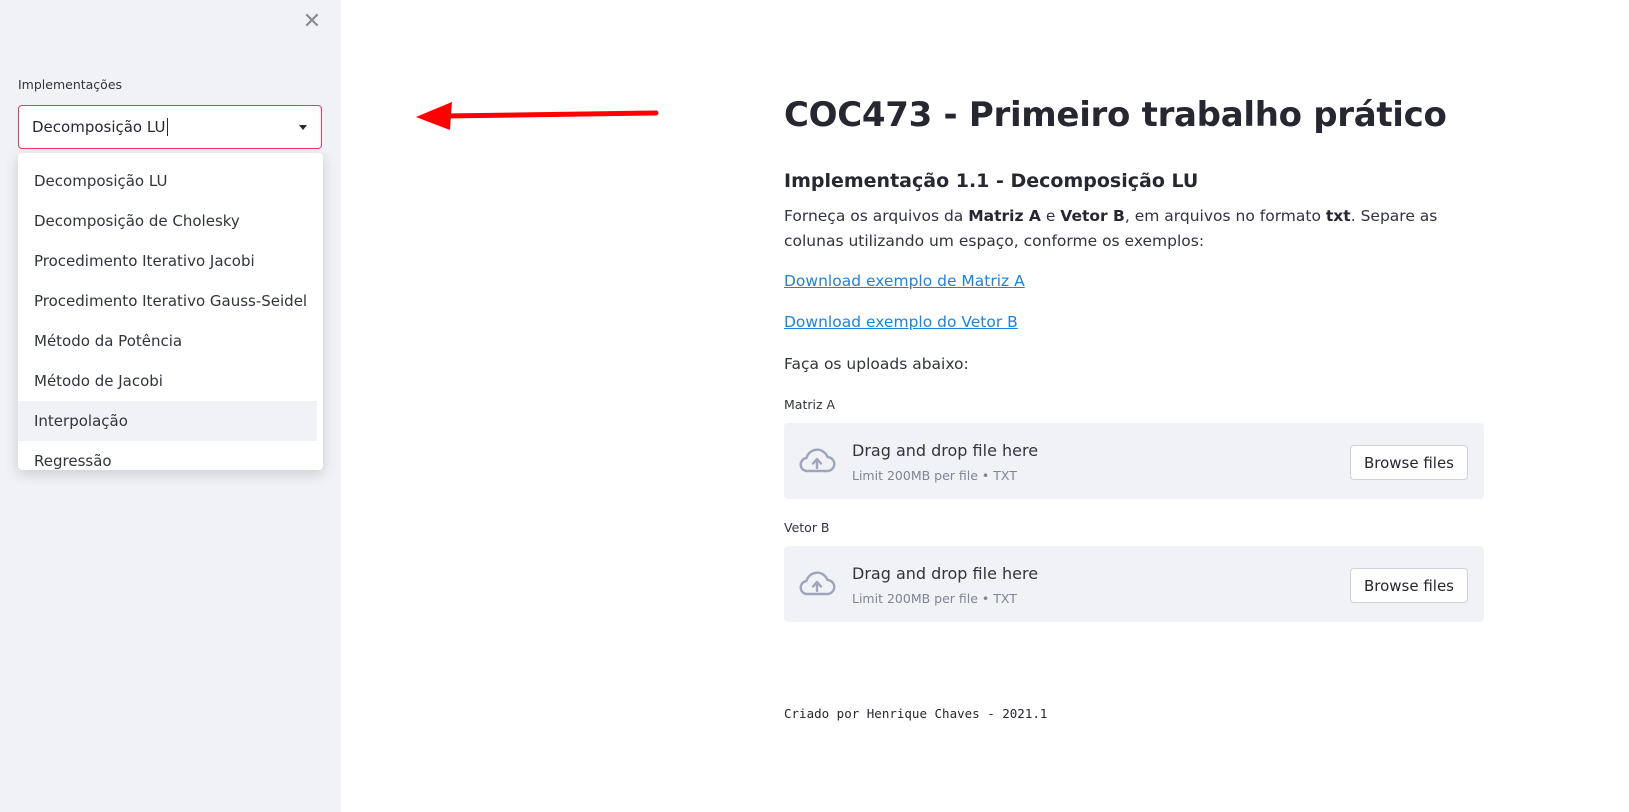 This screenshot has width=1629, height=812. I want to click on download-vetor-b-link: Download exemplo do Vetor B, so click(901, 322).